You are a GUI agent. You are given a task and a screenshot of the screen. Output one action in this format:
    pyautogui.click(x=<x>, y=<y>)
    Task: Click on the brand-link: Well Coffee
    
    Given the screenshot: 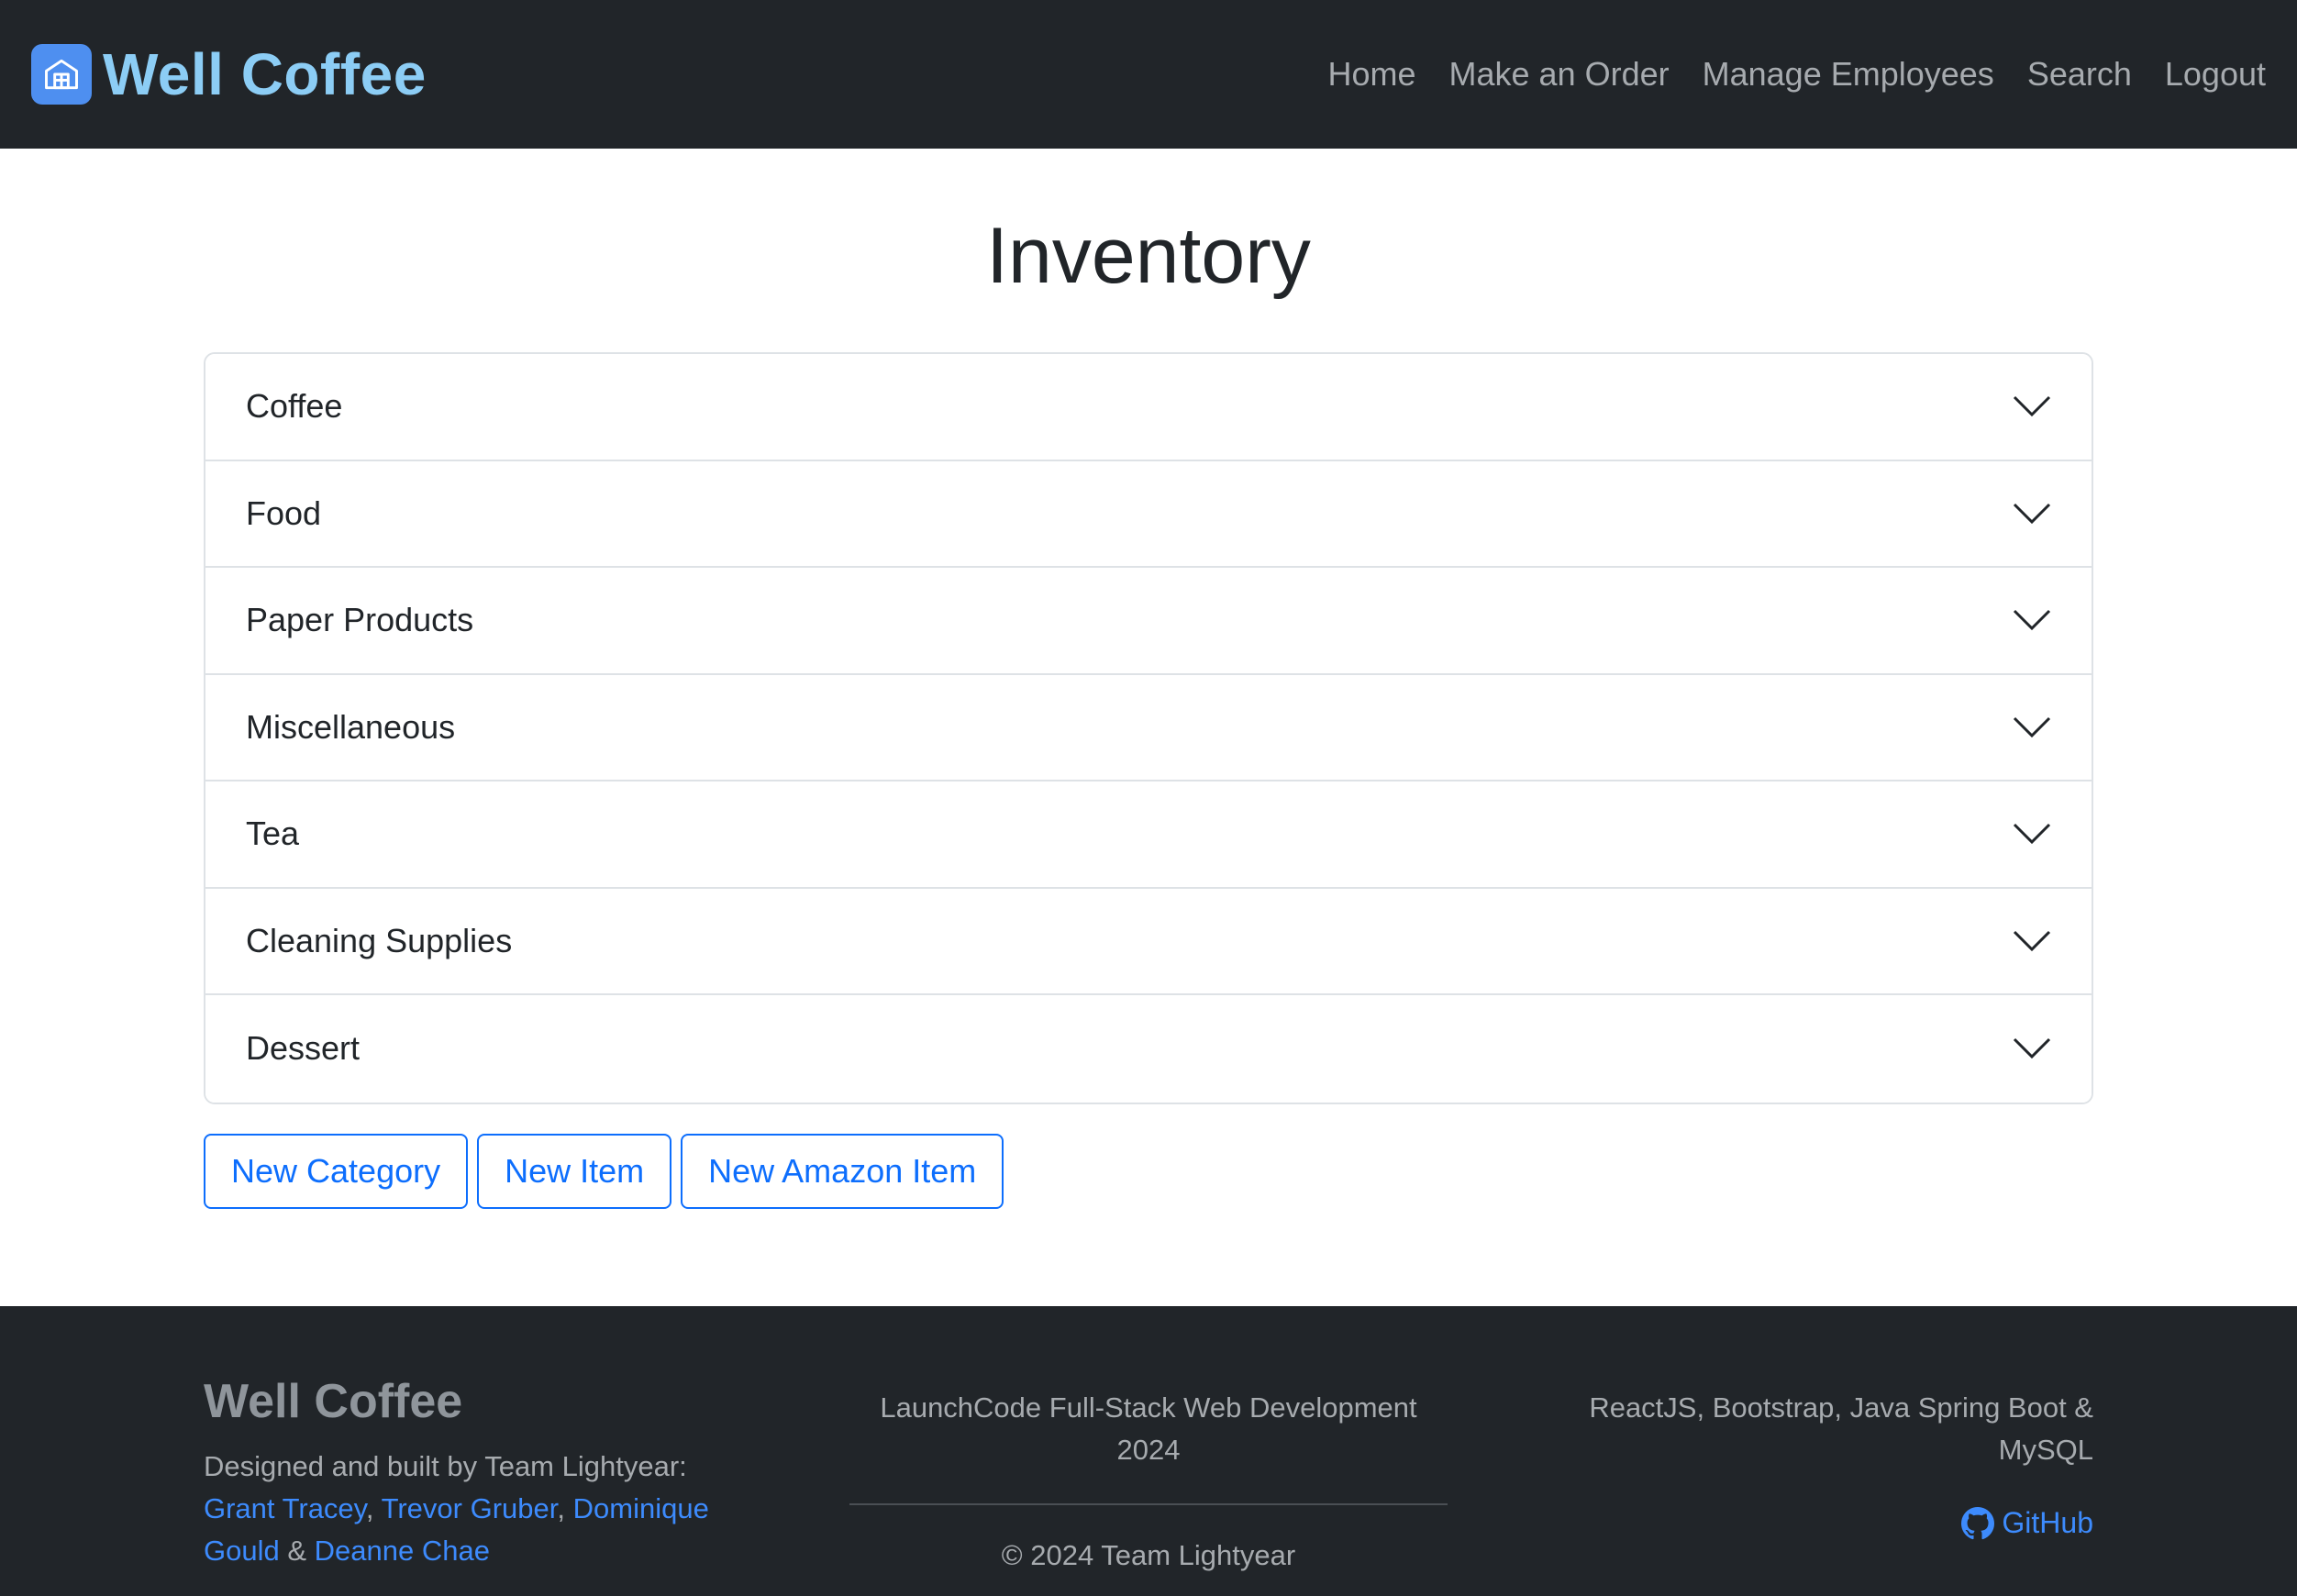 What is the action you would take?
    pyautogui.click(x=229, y=74)
    